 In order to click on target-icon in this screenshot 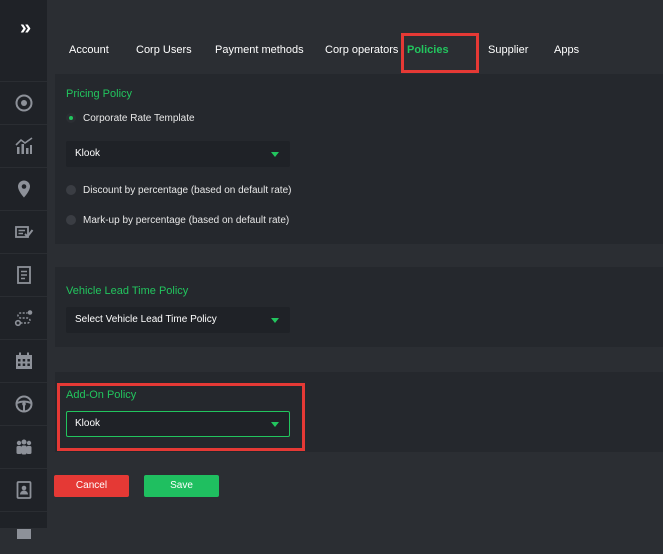, I will do `click(23, 103)`.